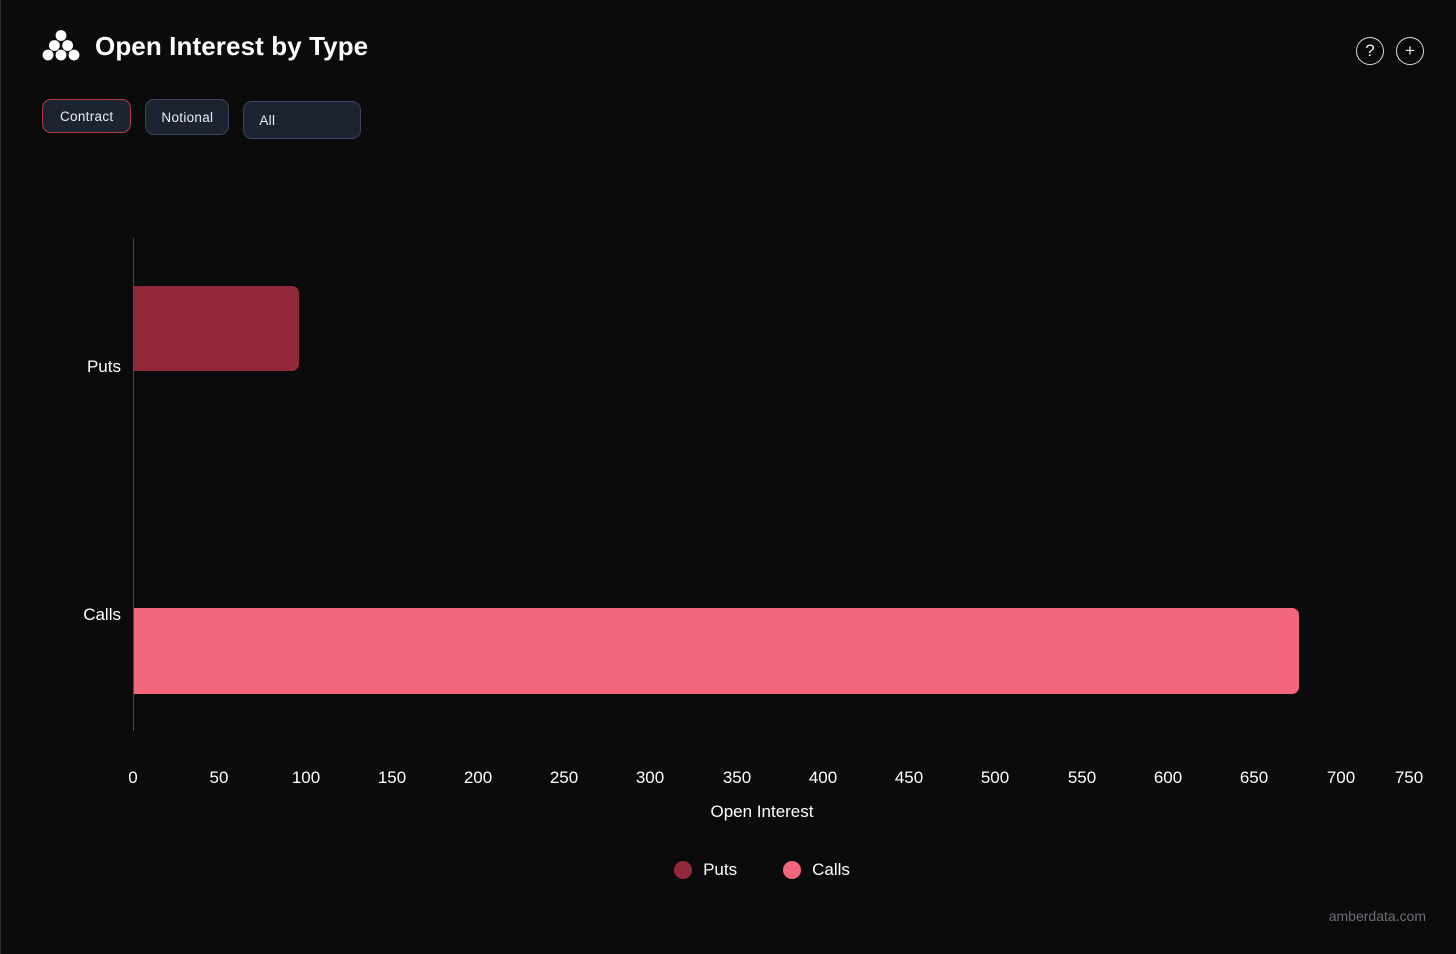  Describe the element at coordinates (102, 614) in the screenshot. I see `y-axis-tick-calls: Calls` at that location.